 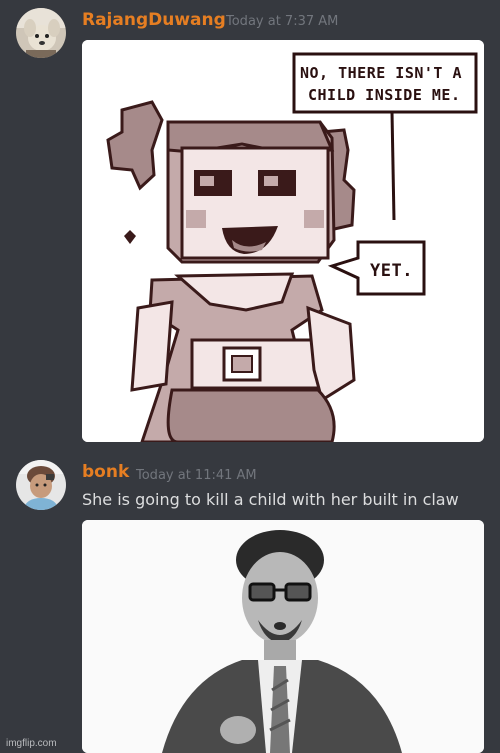 What do you see at coordinates (391, 271) in the screenshot?
I see `speech-bubble-bottom: YET.` at bounding box center [391, 271].